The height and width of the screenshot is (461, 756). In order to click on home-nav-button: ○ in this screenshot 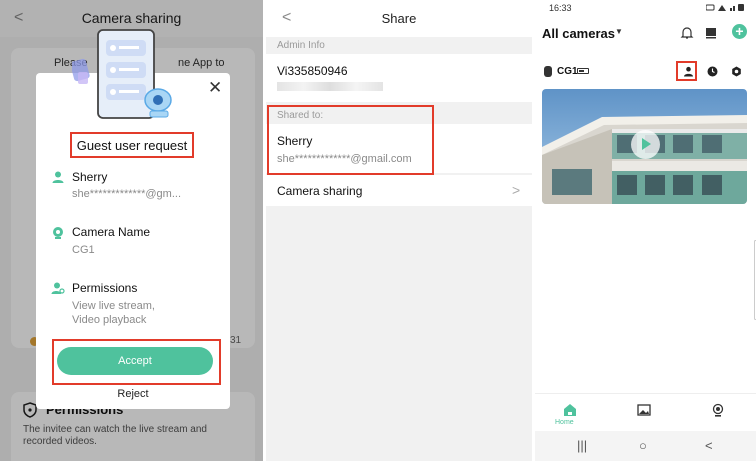, I will do `click(643, 445)`.